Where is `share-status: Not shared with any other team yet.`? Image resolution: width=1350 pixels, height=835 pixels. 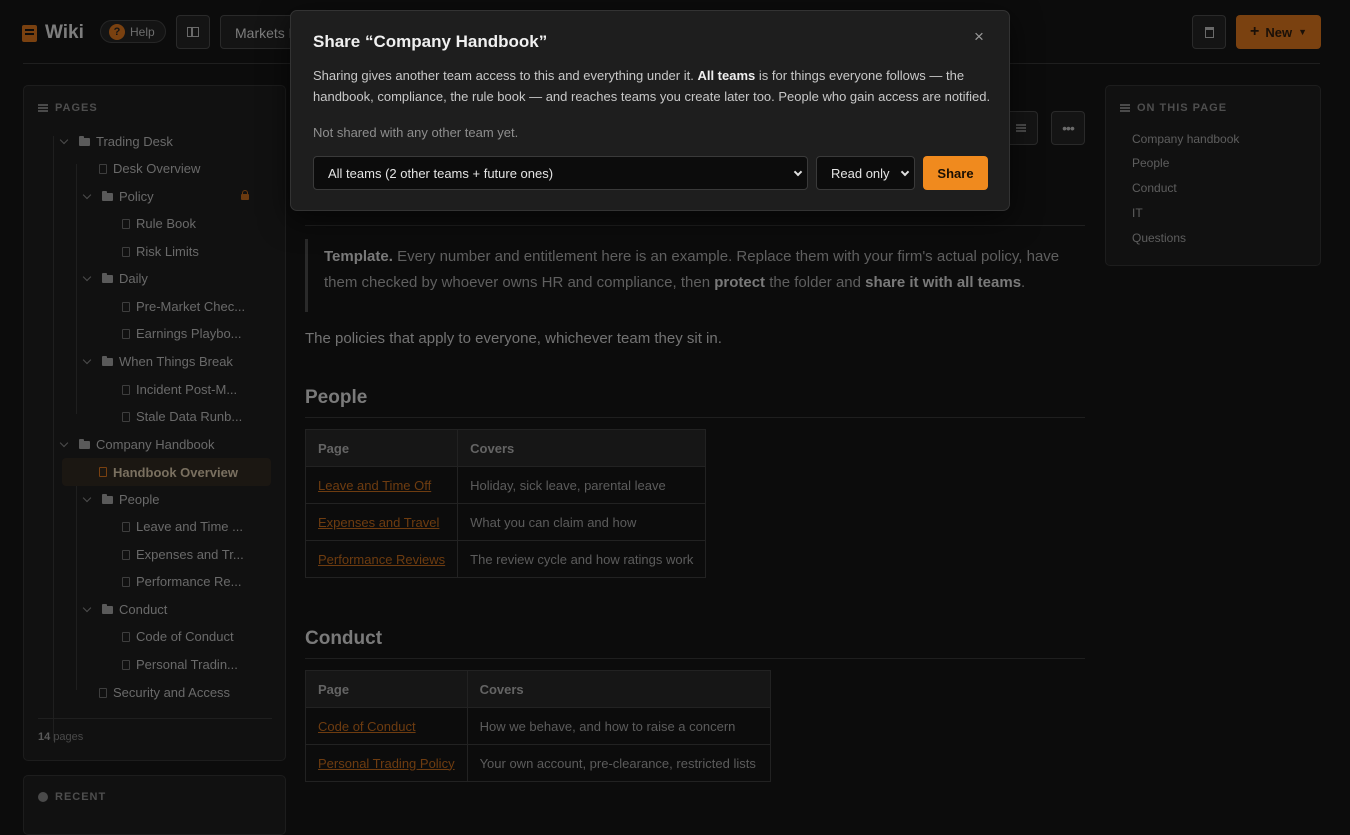
share-status: Not shared with any other team yet. is located at coordinates (416, 132).